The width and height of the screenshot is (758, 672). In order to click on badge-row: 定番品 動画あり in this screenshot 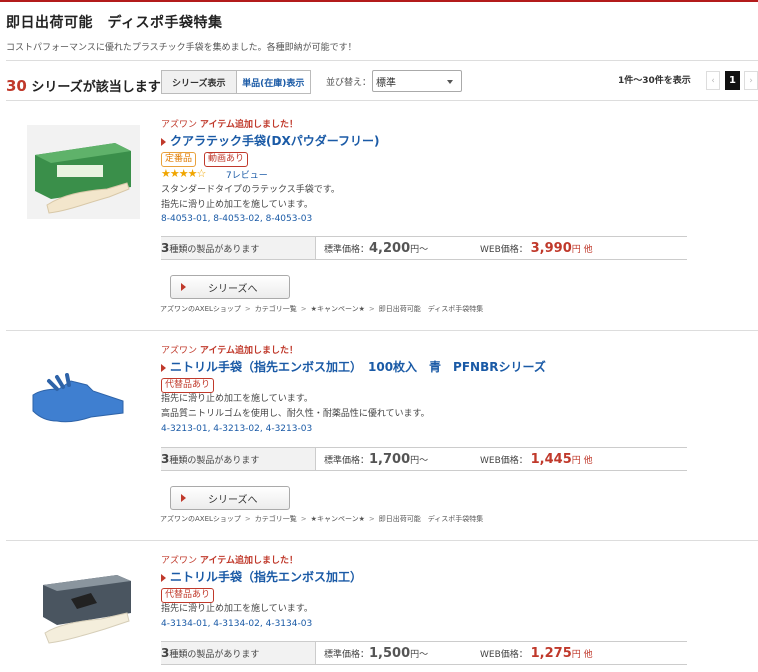, I will do `click(221, 159)`.